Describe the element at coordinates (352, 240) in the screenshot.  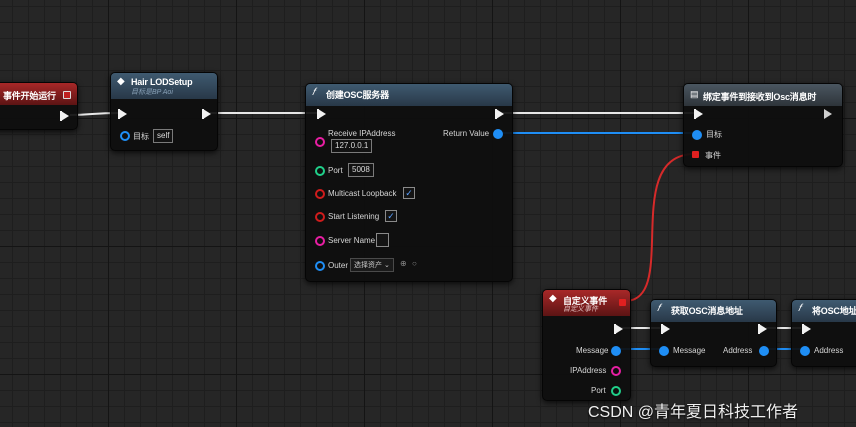
I see `server-name-label: Server Name` at that location.